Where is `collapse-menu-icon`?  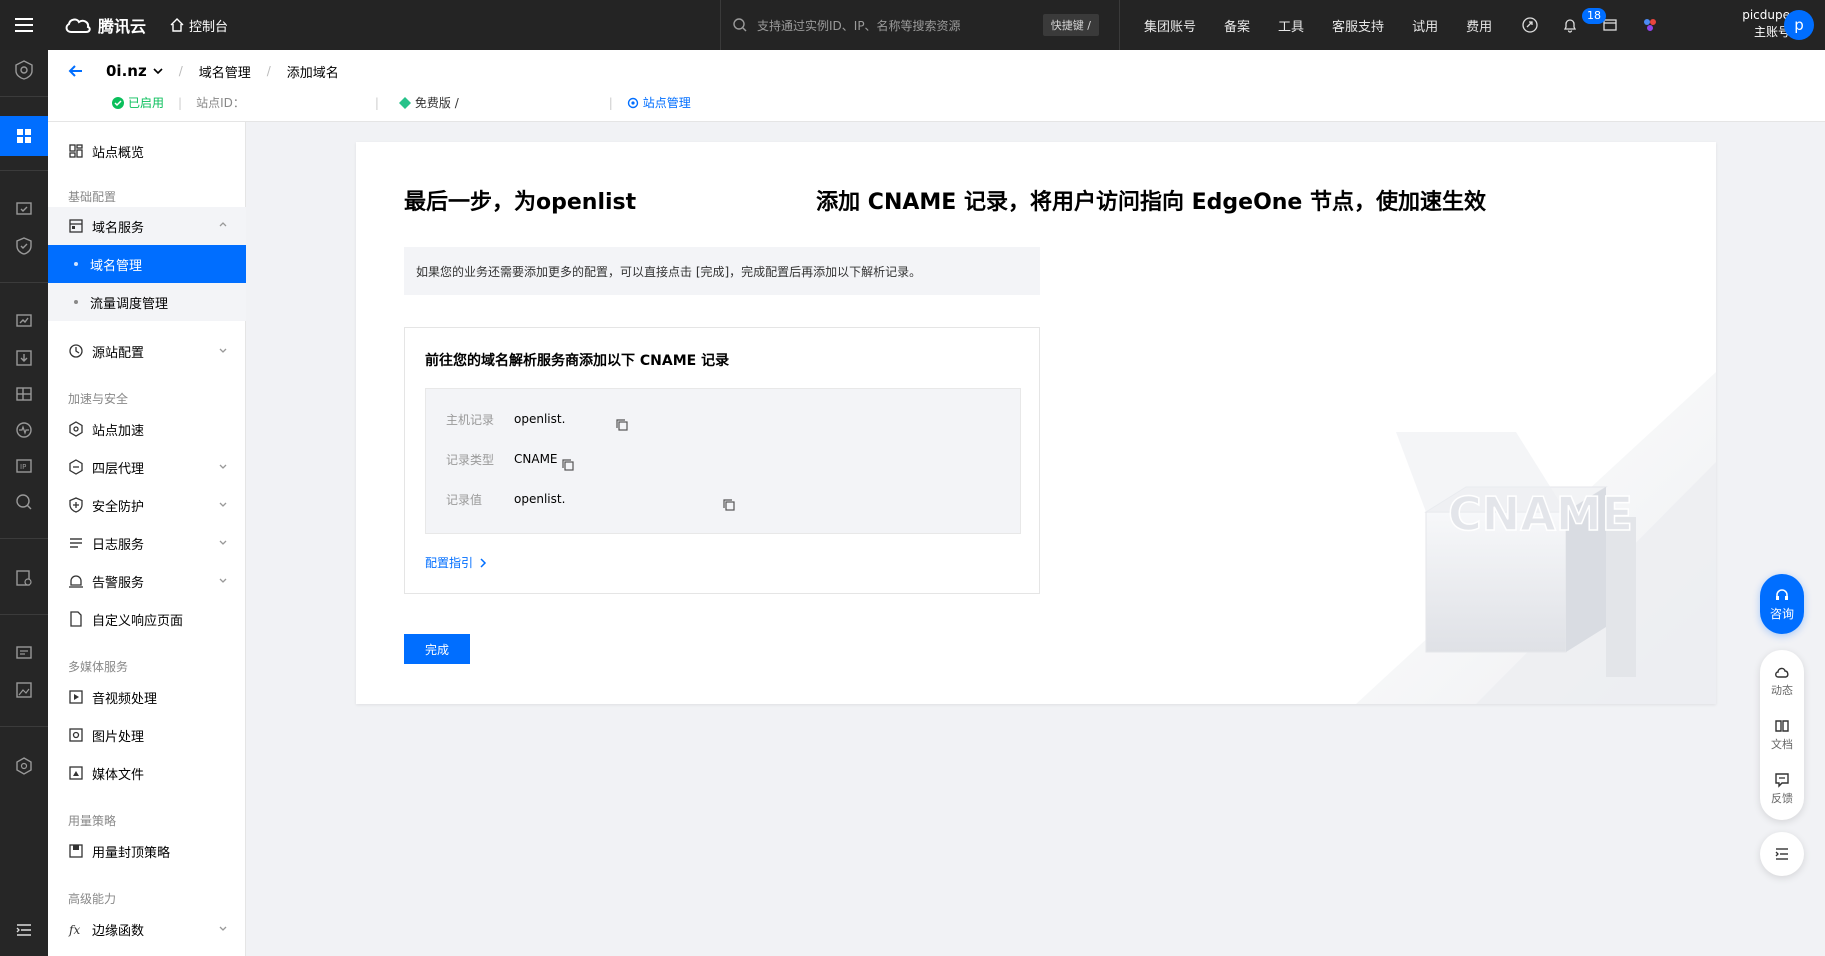 collapse-menu-icon is located at coordinates (24, 930).